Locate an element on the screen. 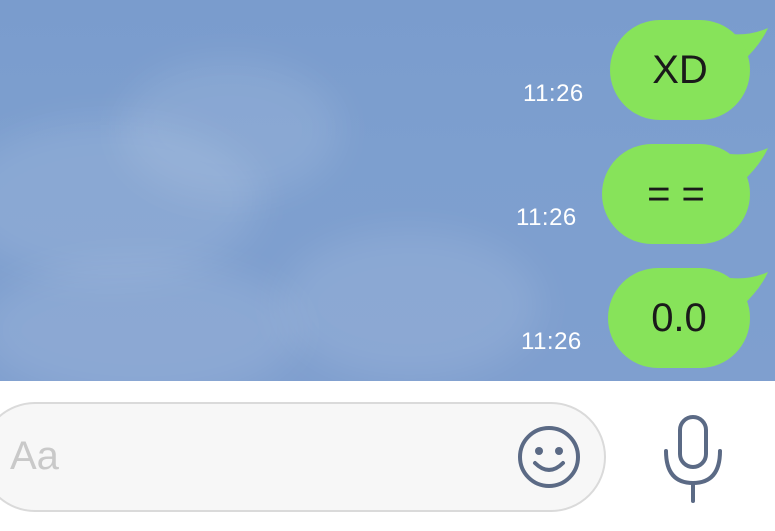 The height and width of the screenshot is (531, 775). message-bubble: 0.0 is located at coordinates (679, 318).